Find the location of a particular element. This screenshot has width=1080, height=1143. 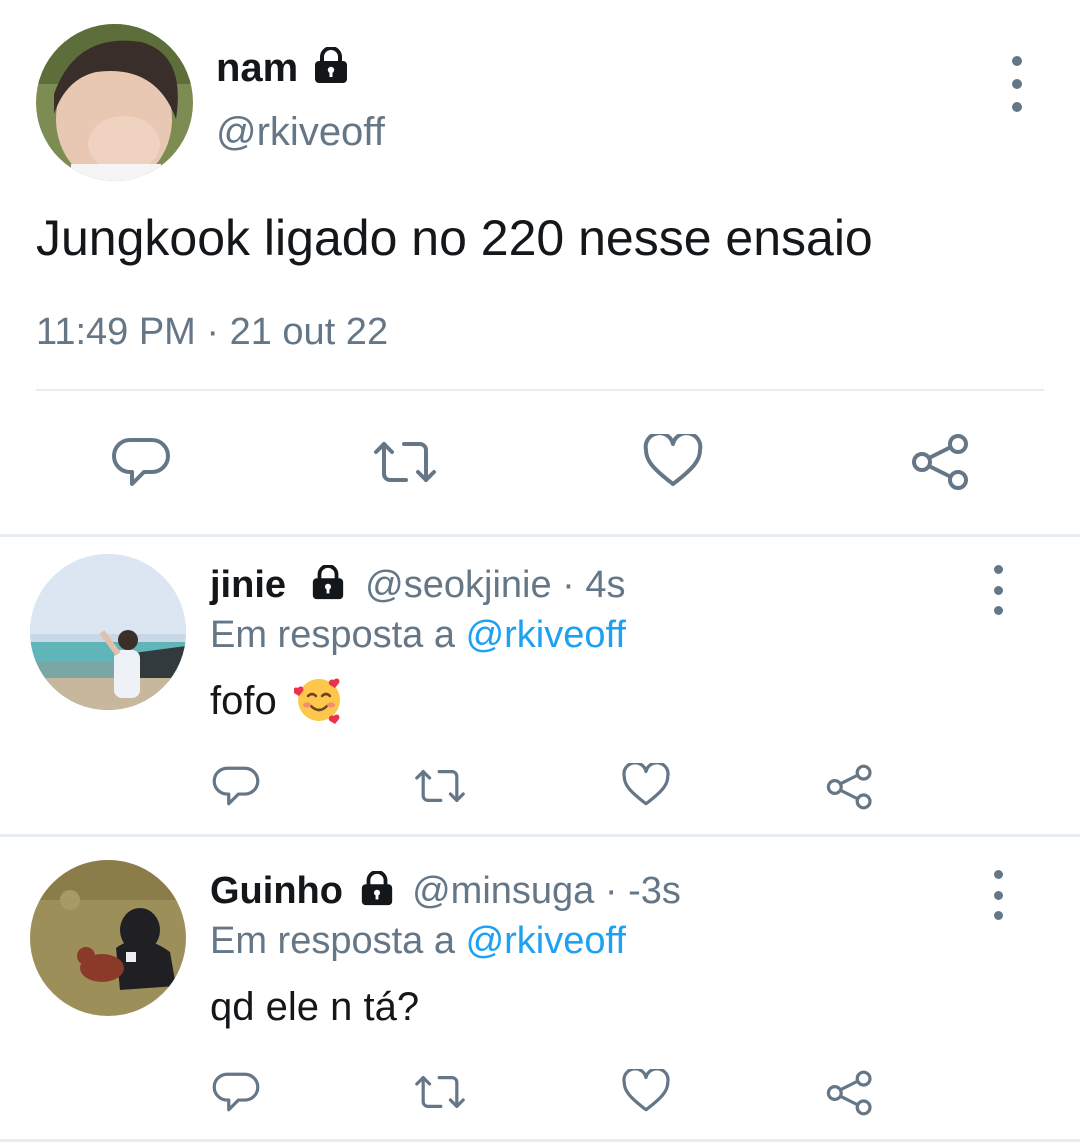

reply-1-text: fofo is located at coordinates (277, 701).